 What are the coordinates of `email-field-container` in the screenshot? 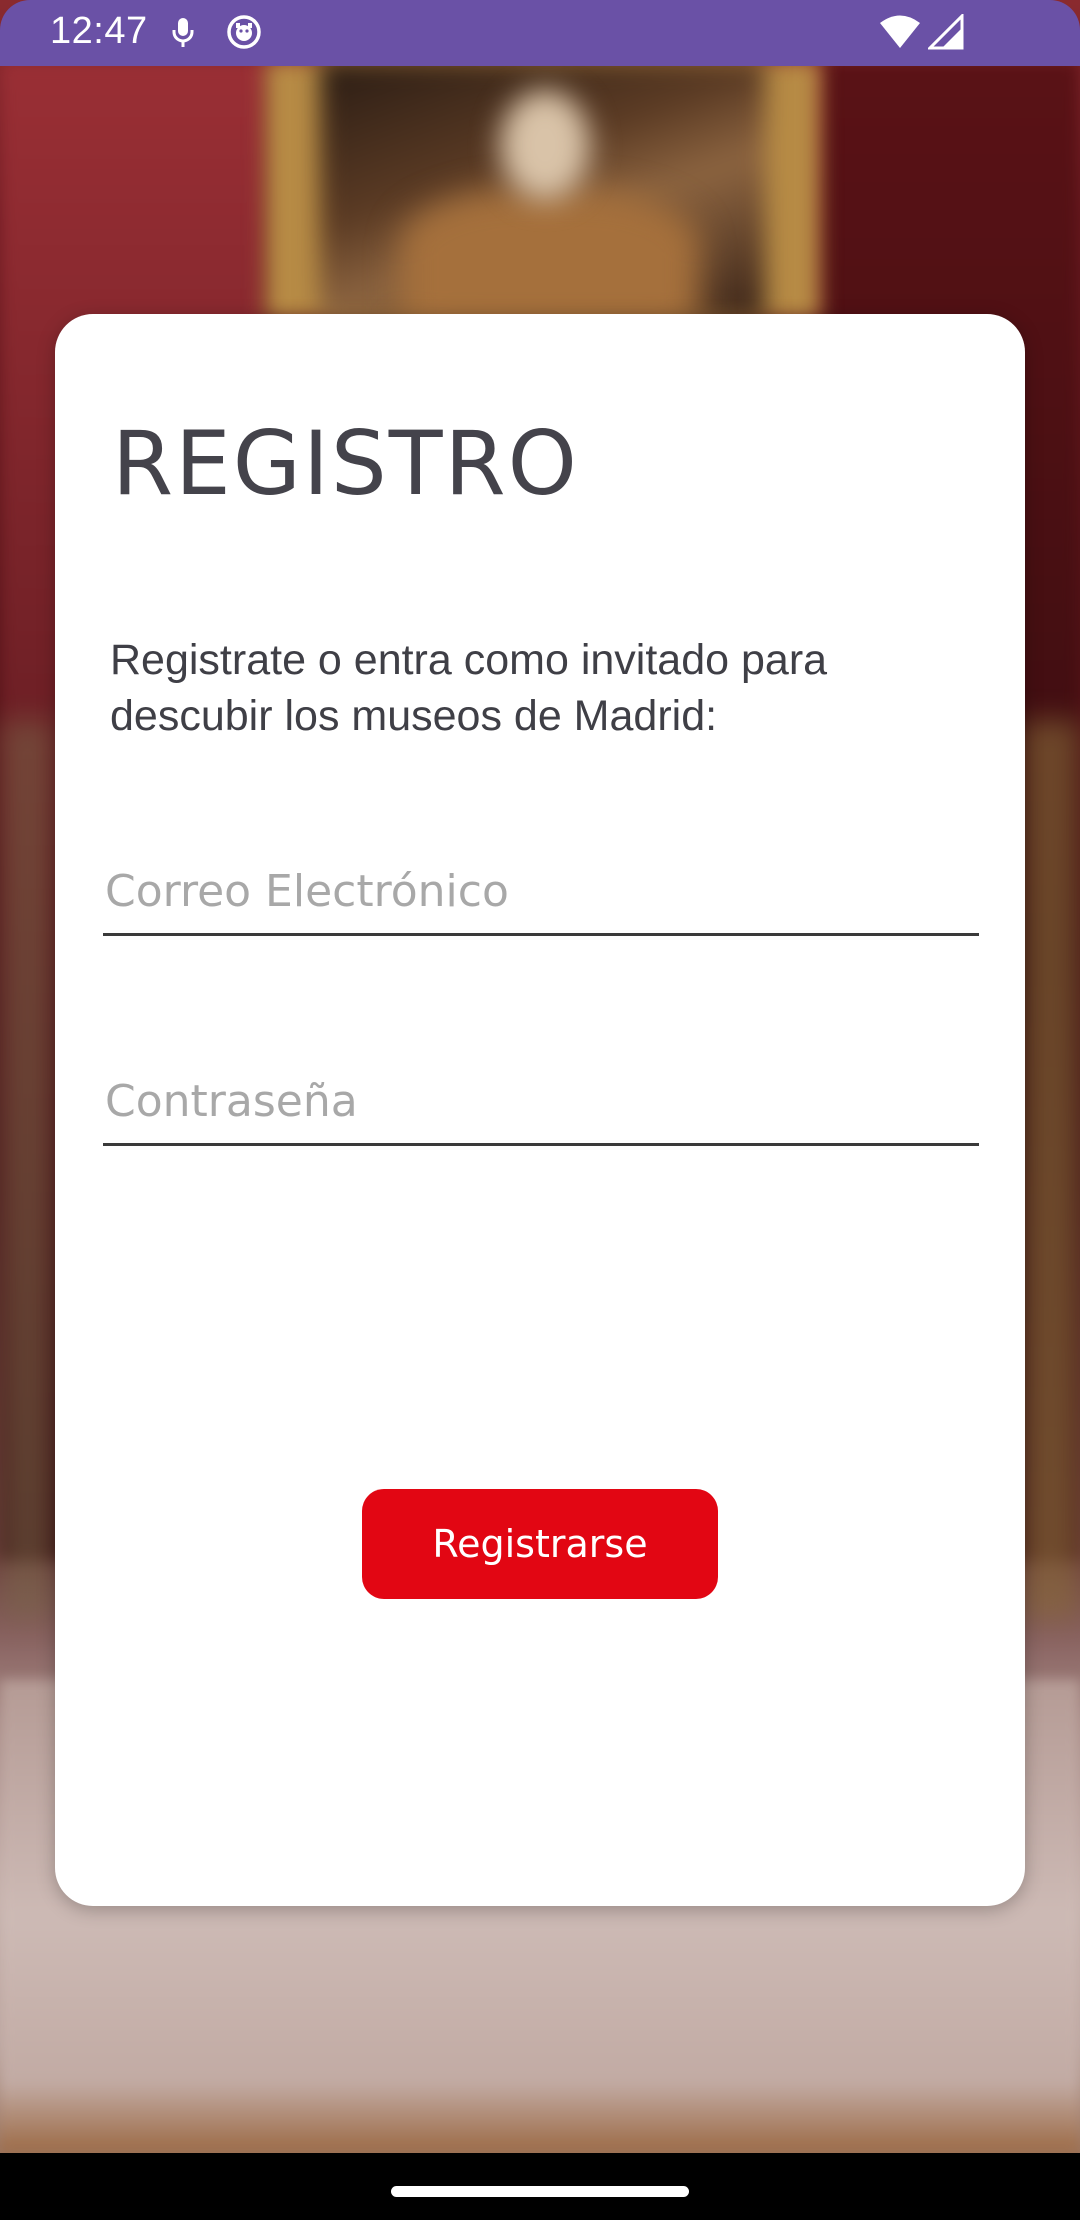 It's located at (542, 892).